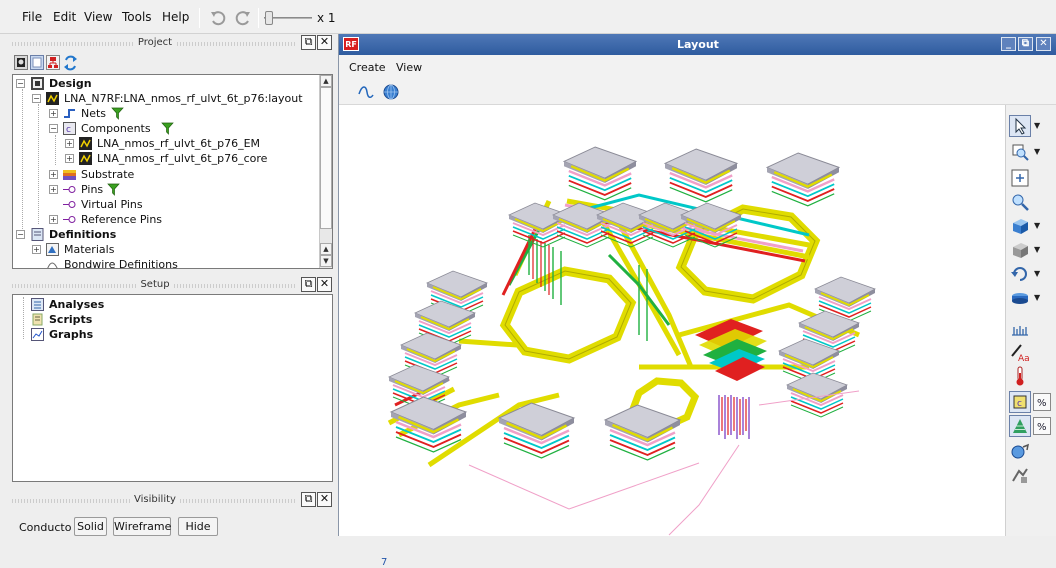  I want to click on globe-icon, so click(391, 92).